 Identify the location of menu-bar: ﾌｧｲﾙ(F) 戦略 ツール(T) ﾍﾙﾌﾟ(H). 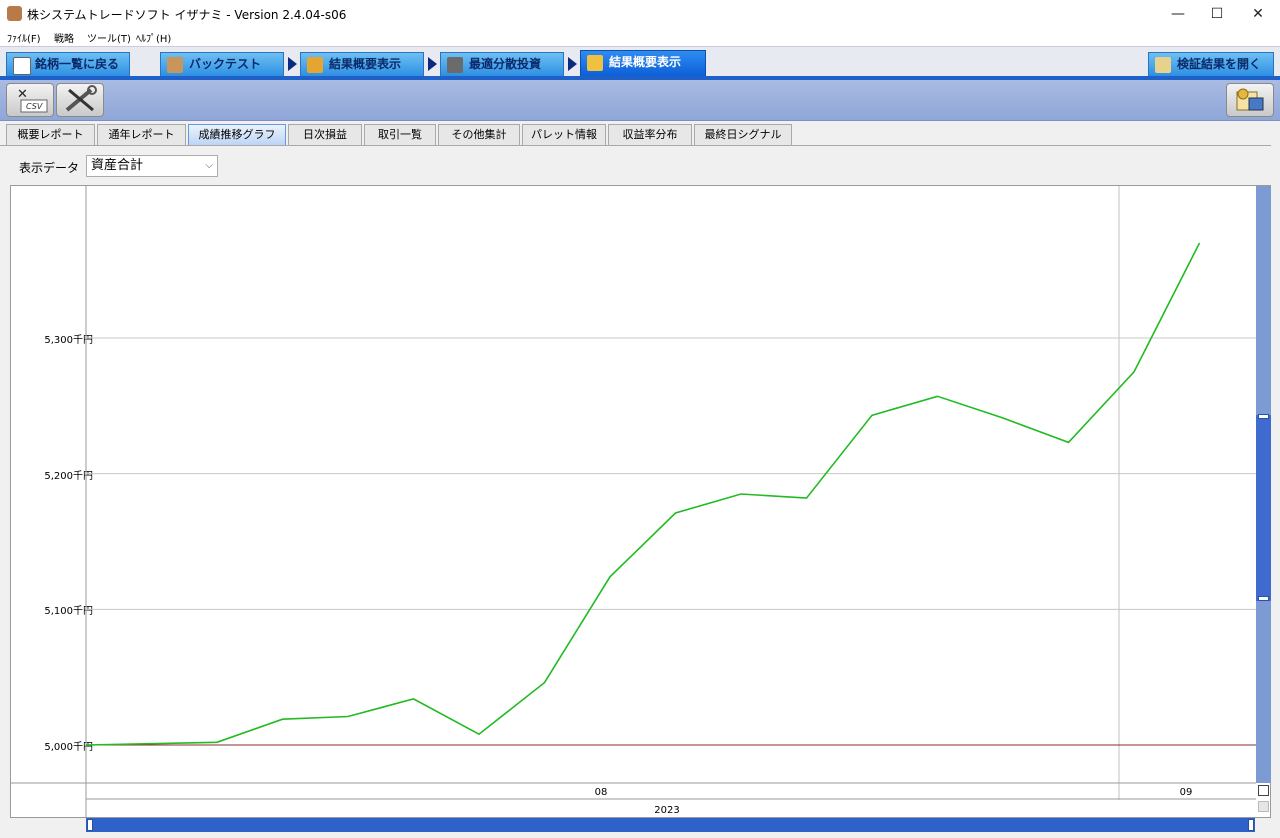
(640, 37).